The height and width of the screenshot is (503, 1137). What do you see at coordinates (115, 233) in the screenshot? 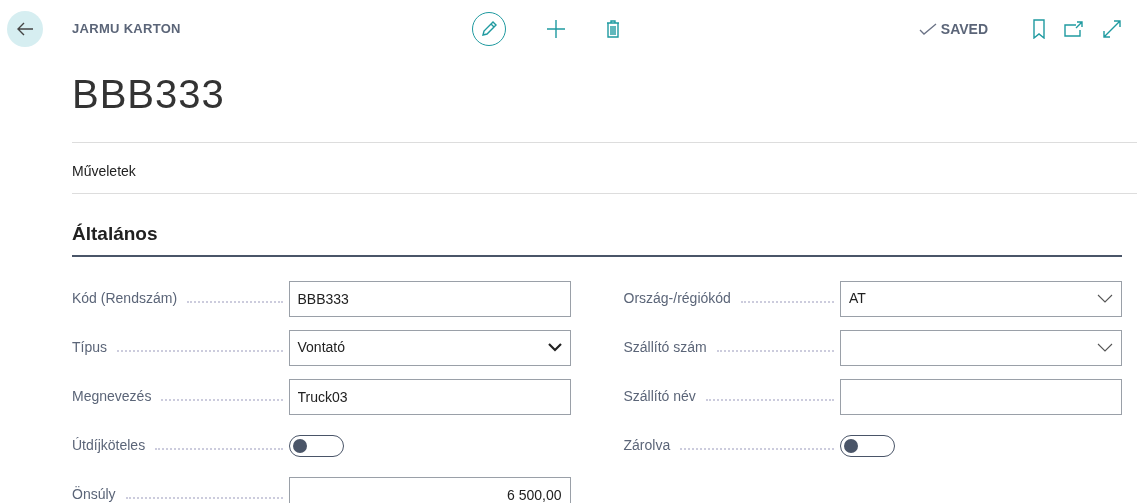
I see `section-title: Általános` at bounding box center [115, 233].